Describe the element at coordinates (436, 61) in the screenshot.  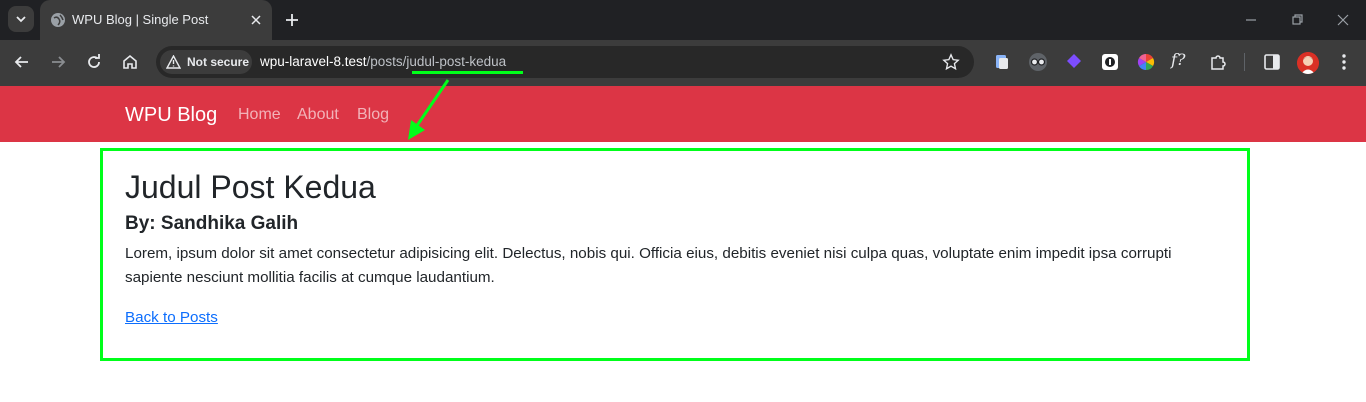
I see `url-path: /posts/judul-post-kedua` at that location.